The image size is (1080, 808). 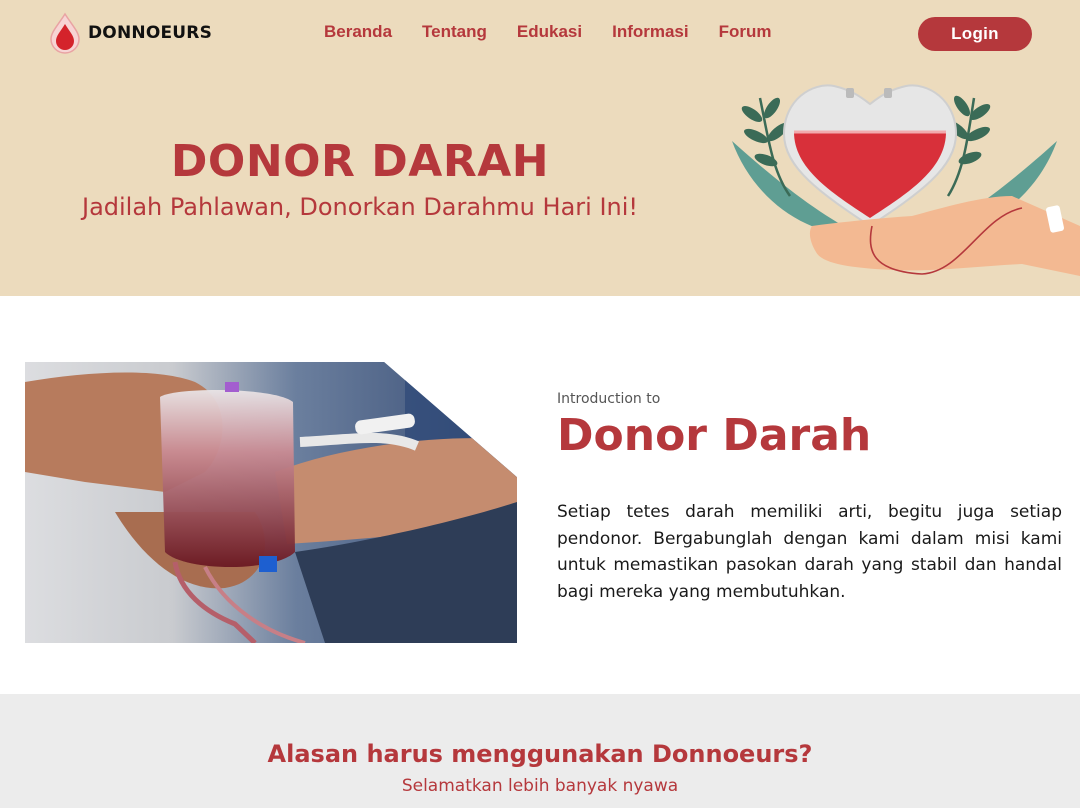 I want to click on hero-title: DONOR DARAH, so click(x=360, y=161).